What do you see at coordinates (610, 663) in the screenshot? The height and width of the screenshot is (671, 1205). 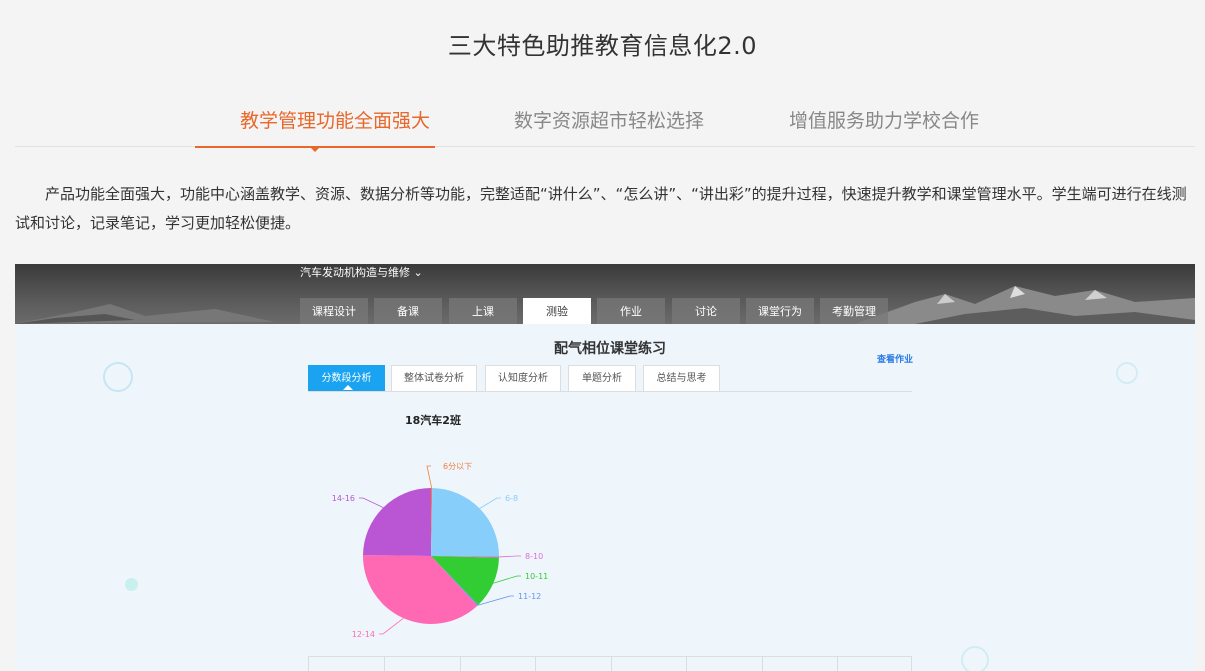 I see `data-table-header` at bounding box center [610, 663].